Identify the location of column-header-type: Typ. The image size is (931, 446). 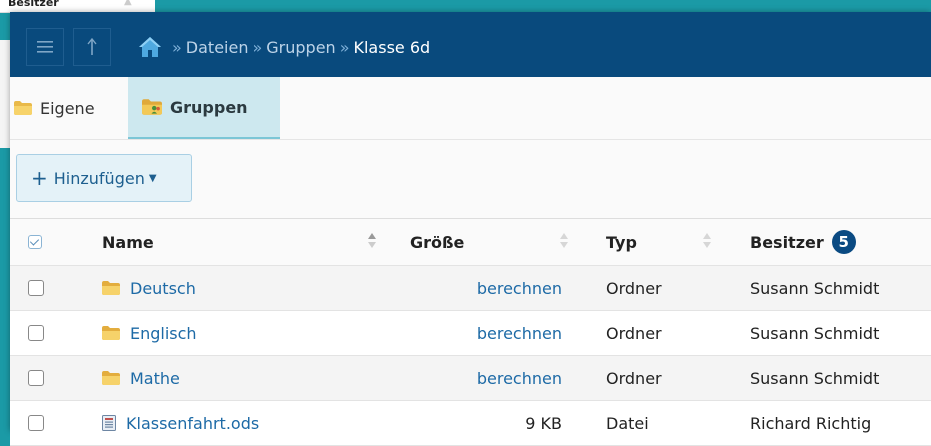
(621, 242).